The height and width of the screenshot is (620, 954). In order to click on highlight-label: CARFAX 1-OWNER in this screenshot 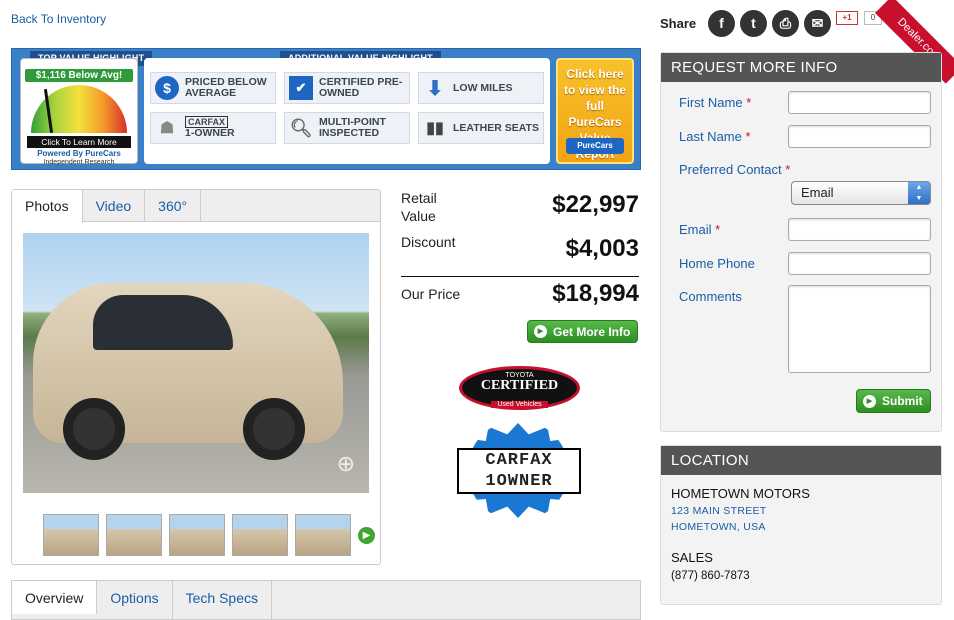, I will do `click(210, 127)`.